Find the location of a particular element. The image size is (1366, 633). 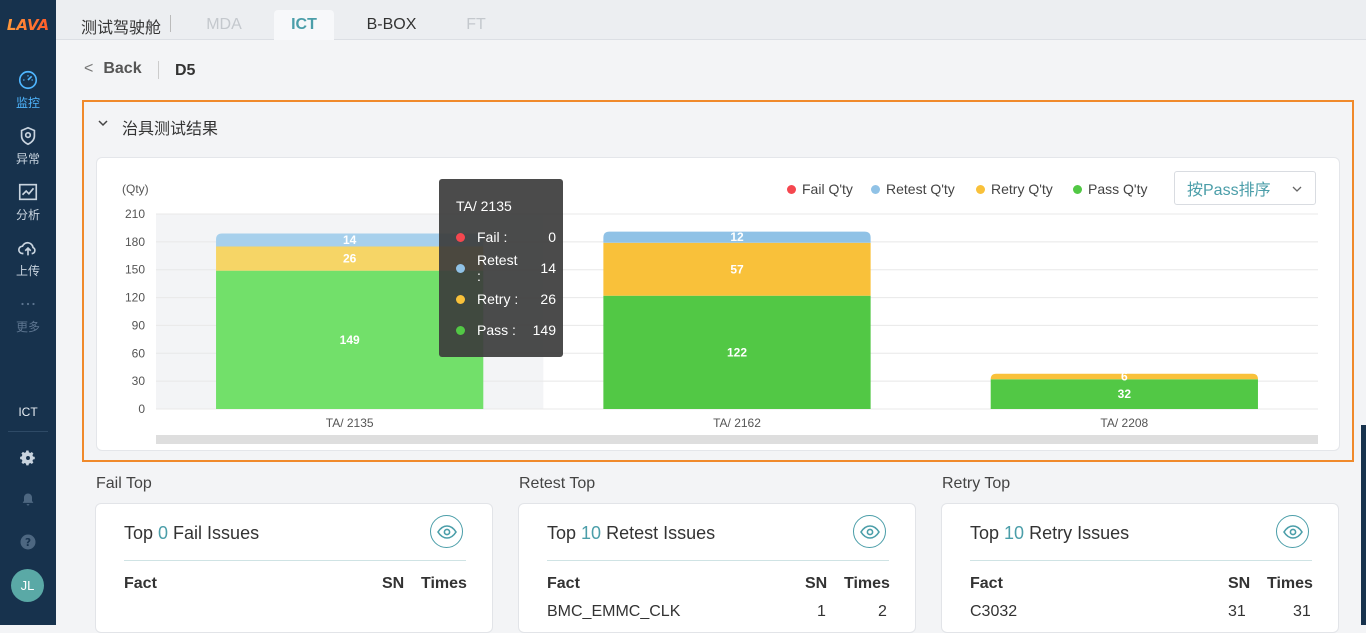

title-suffix: Retry Issues is located at coordinates (1077, 533).